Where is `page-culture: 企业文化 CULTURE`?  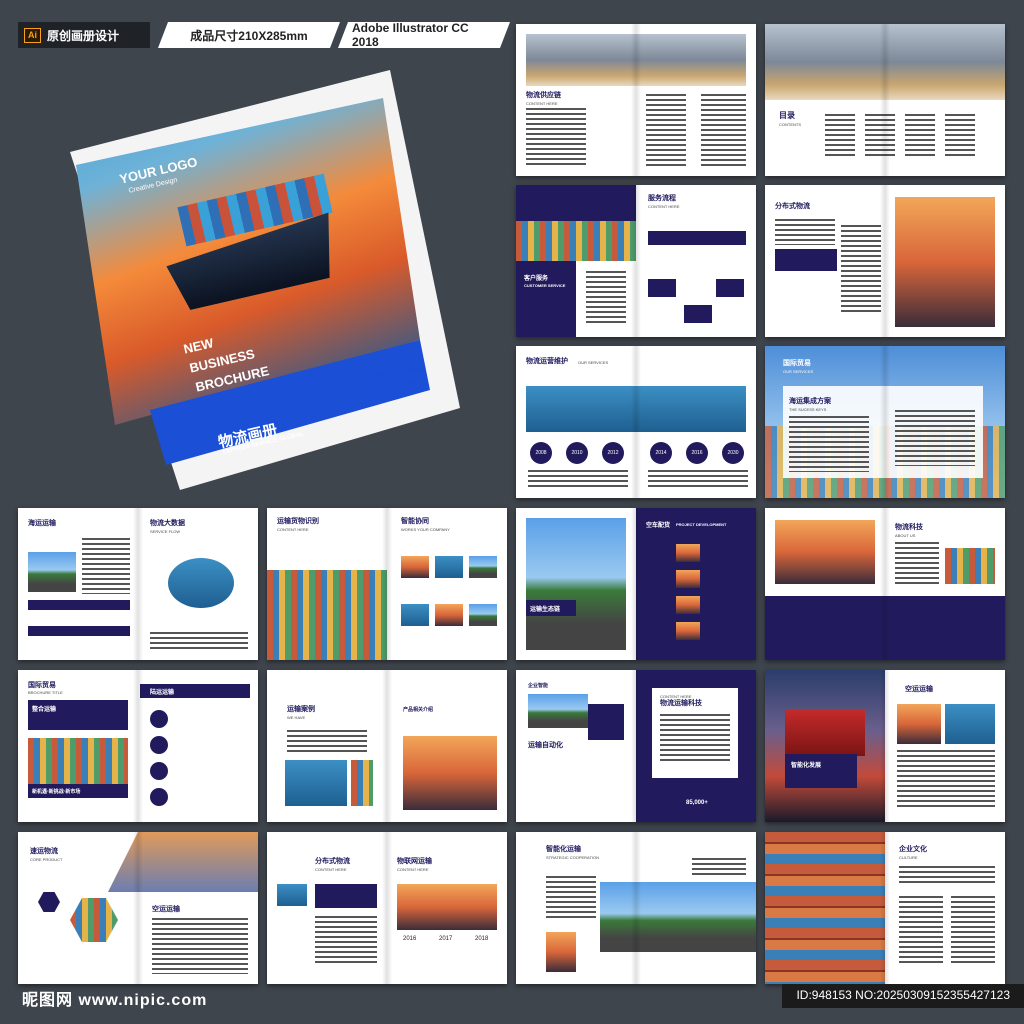
page-culture: 企业文化 CULTURE is located at coordinates (885, 908).